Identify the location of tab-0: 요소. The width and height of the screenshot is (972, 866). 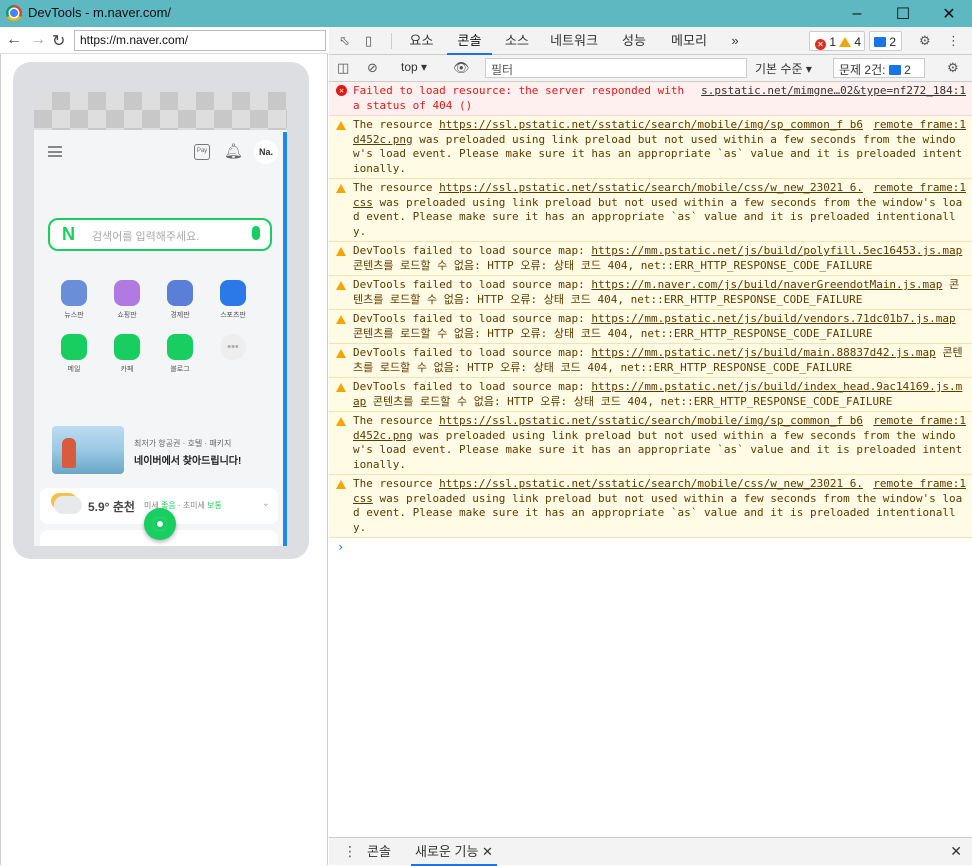
(421, 41).